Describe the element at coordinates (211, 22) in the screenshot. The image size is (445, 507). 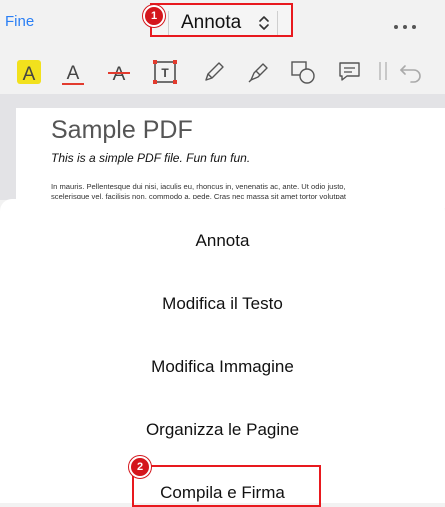
I see `mode-label: Annota` at that location.